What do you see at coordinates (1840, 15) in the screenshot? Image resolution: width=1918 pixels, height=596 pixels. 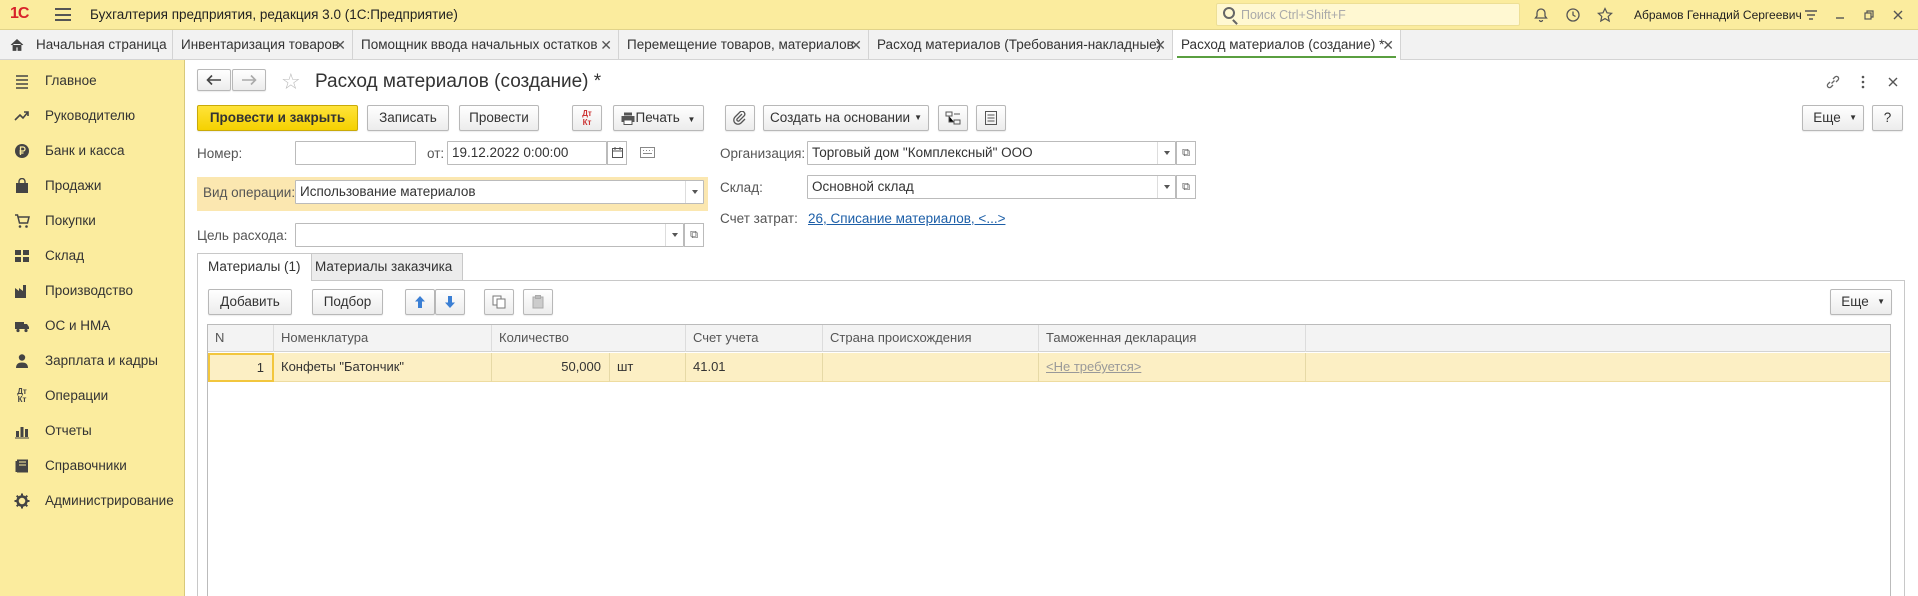 I see `minimize-icon` at bounding box center [1840, 15].